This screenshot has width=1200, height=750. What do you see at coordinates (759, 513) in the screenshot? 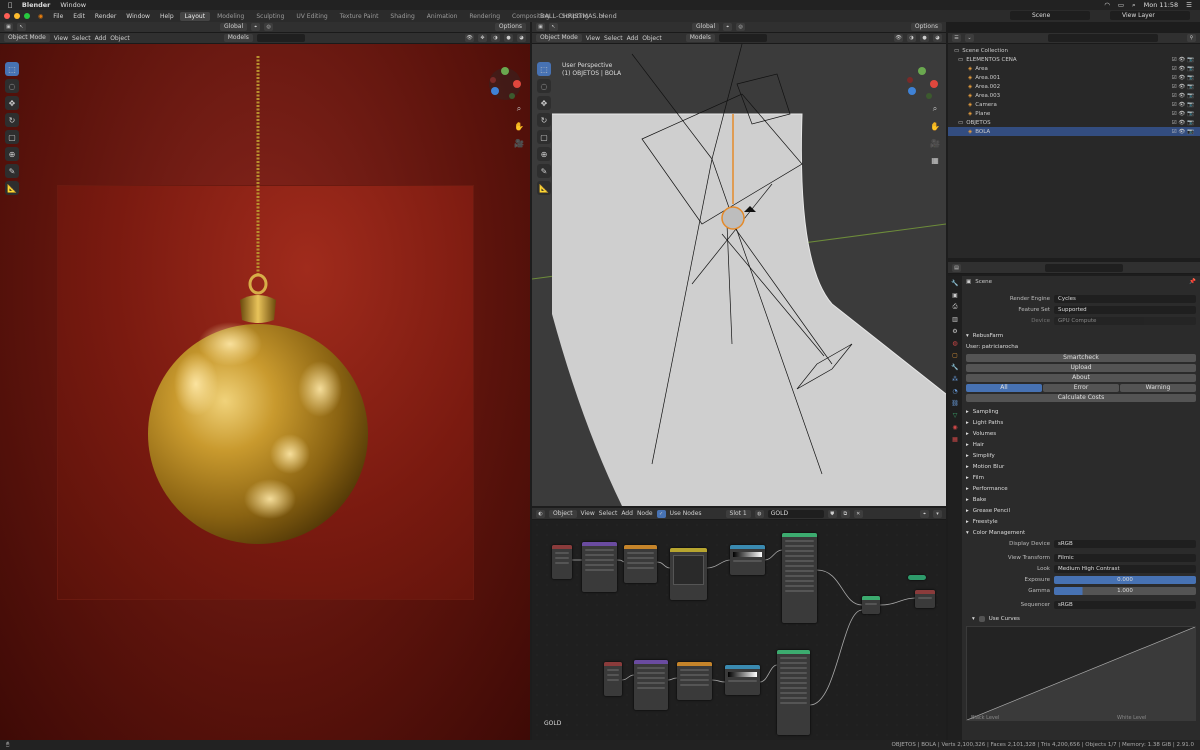
I see `material-icon: ◍` at bounding box center [759, 513].